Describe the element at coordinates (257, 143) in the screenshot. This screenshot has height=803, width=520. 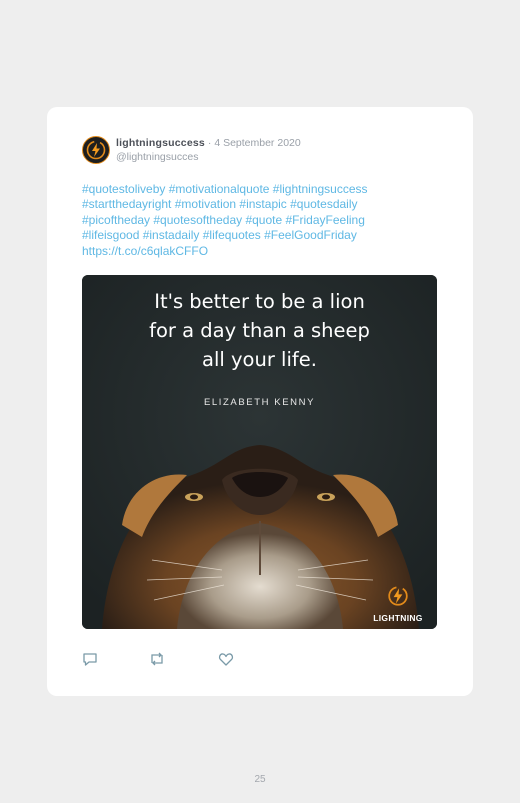
I see `tweet-date: 4 September 2020` at that location.